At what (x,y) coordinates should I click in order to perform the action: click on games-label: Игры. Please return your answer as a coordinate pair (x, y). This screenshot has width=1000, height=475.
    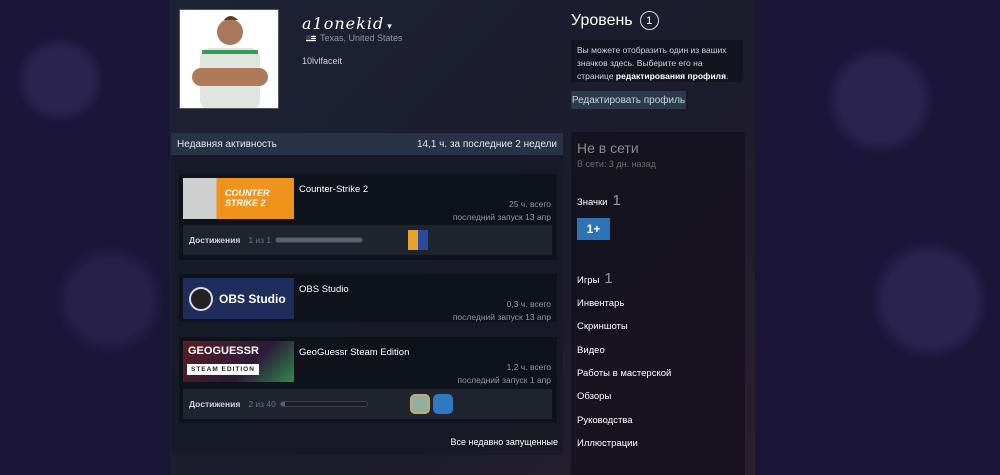
    Looking at the image, I should click on (588, 280).